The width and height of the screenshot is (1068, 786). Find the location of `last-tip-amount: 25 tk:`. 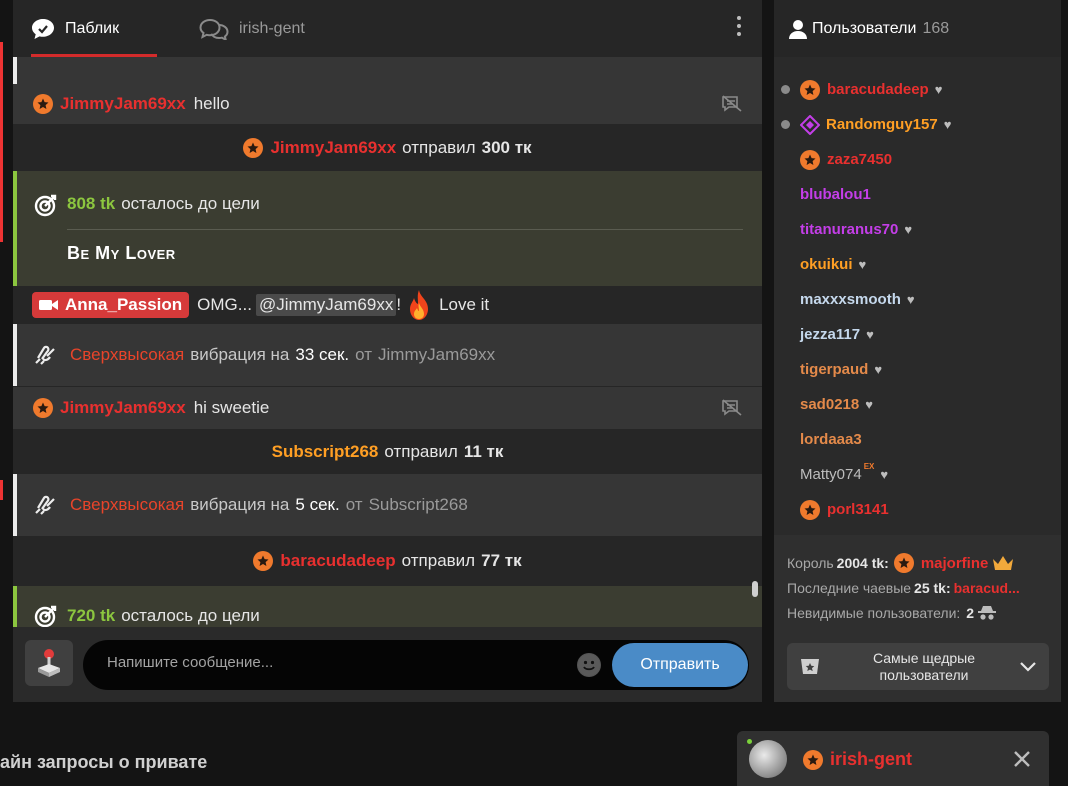

last-tip-amount: 25 tk: is located at coordinates (932, 588).